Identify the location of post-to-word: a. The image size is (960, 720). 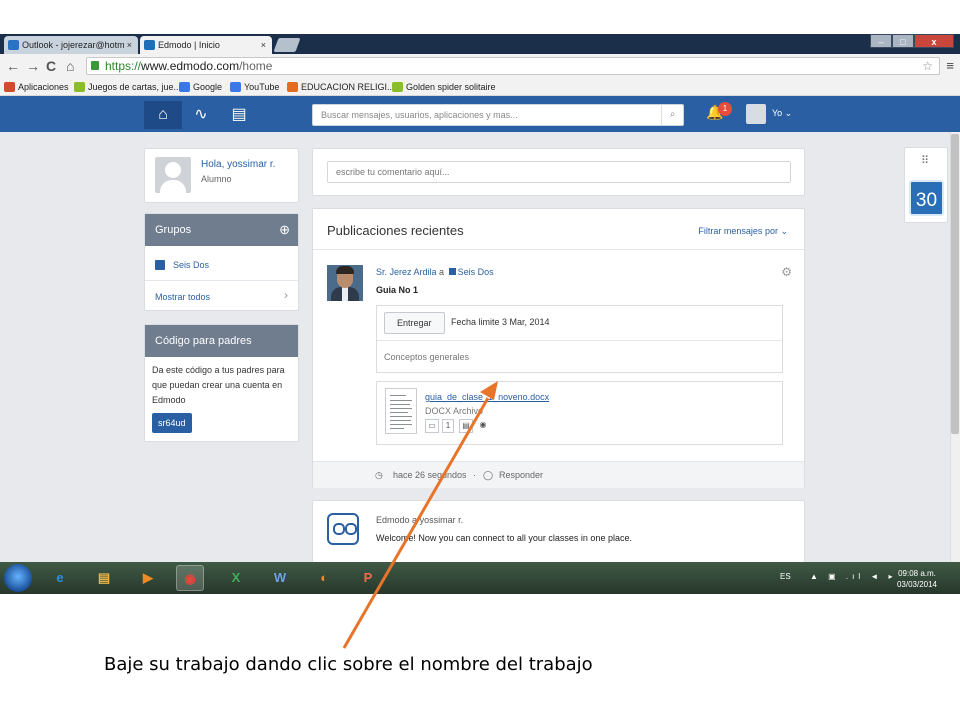
(442, 272).